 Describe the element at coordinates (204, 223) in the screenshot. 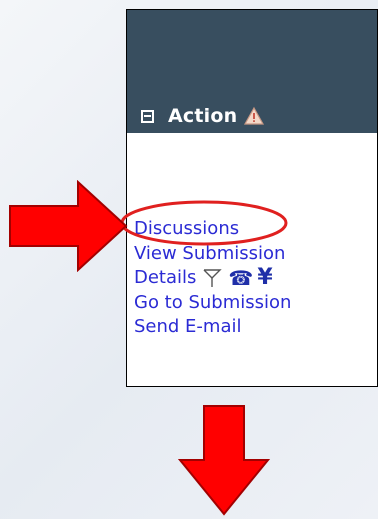

I see `highlight-ellipse` at that location.